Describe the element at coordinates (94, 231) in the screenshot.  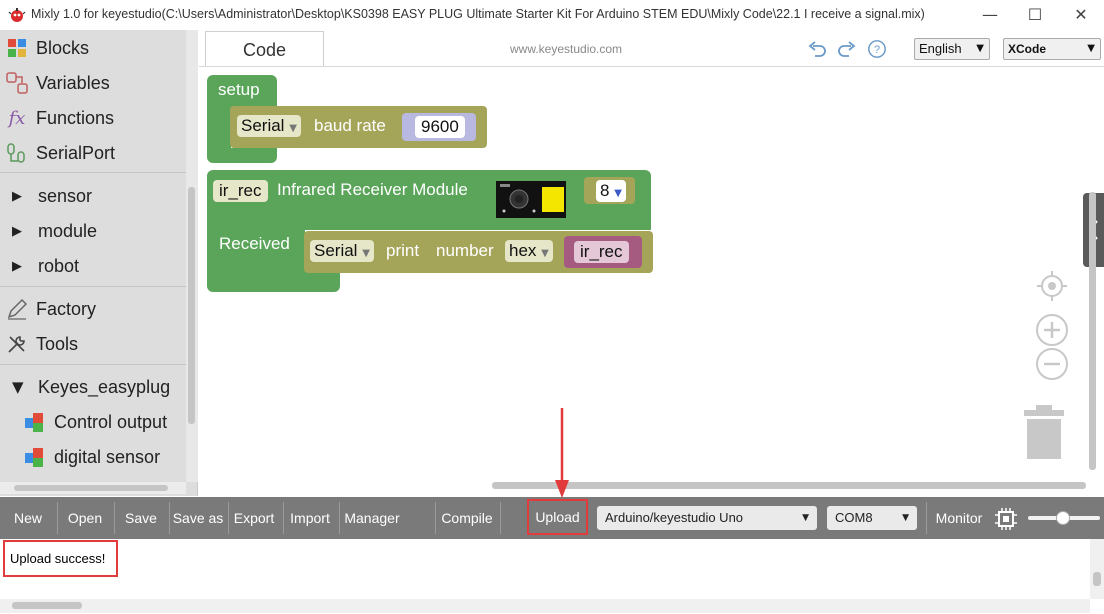
I see `category-module: ▶ module` at that location.